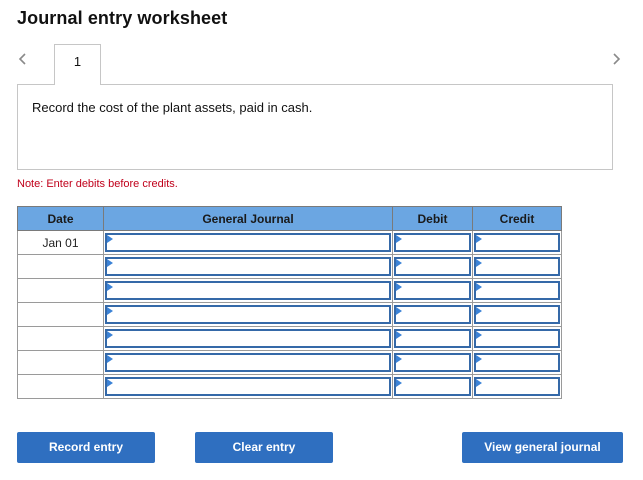 This screenshot has width=643, height=480. Describe the element at coordinates (264, 447) in the screenshot. I see `clear-entry-button: Clear entry` at that location.